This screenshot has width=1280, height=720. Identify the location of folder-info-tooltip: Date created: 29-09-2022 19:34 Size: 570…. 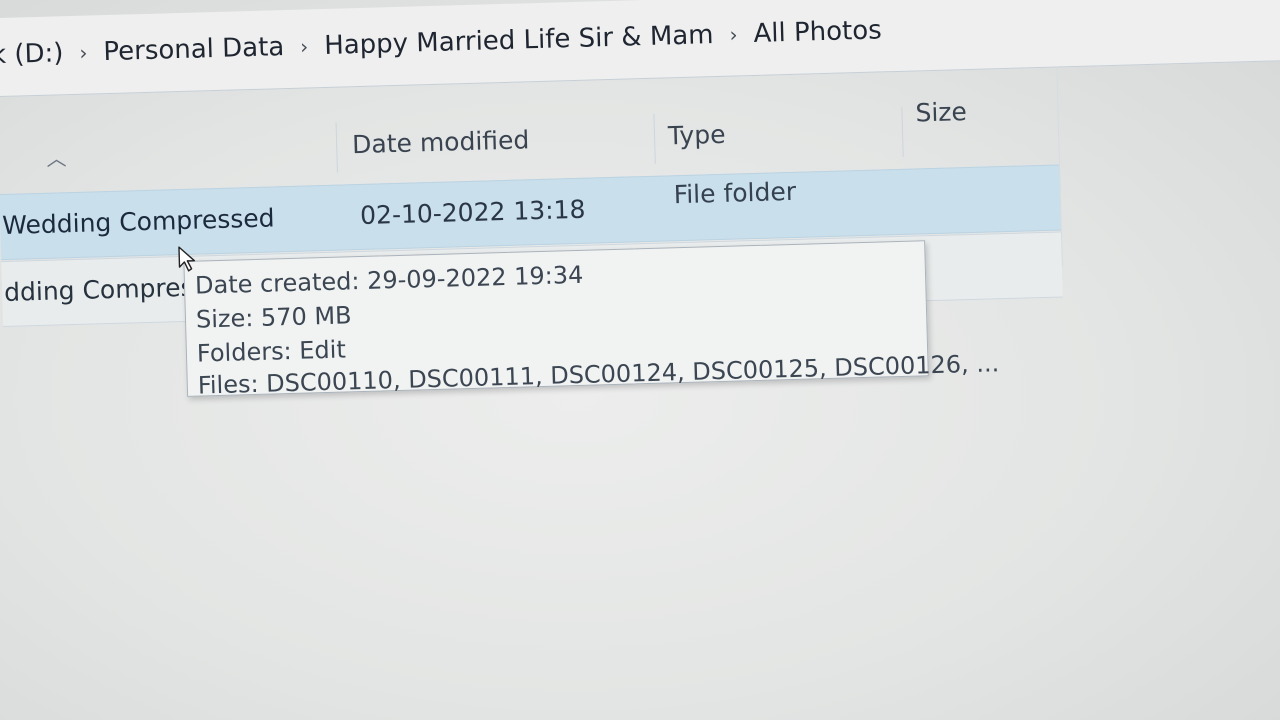
(591, 320).